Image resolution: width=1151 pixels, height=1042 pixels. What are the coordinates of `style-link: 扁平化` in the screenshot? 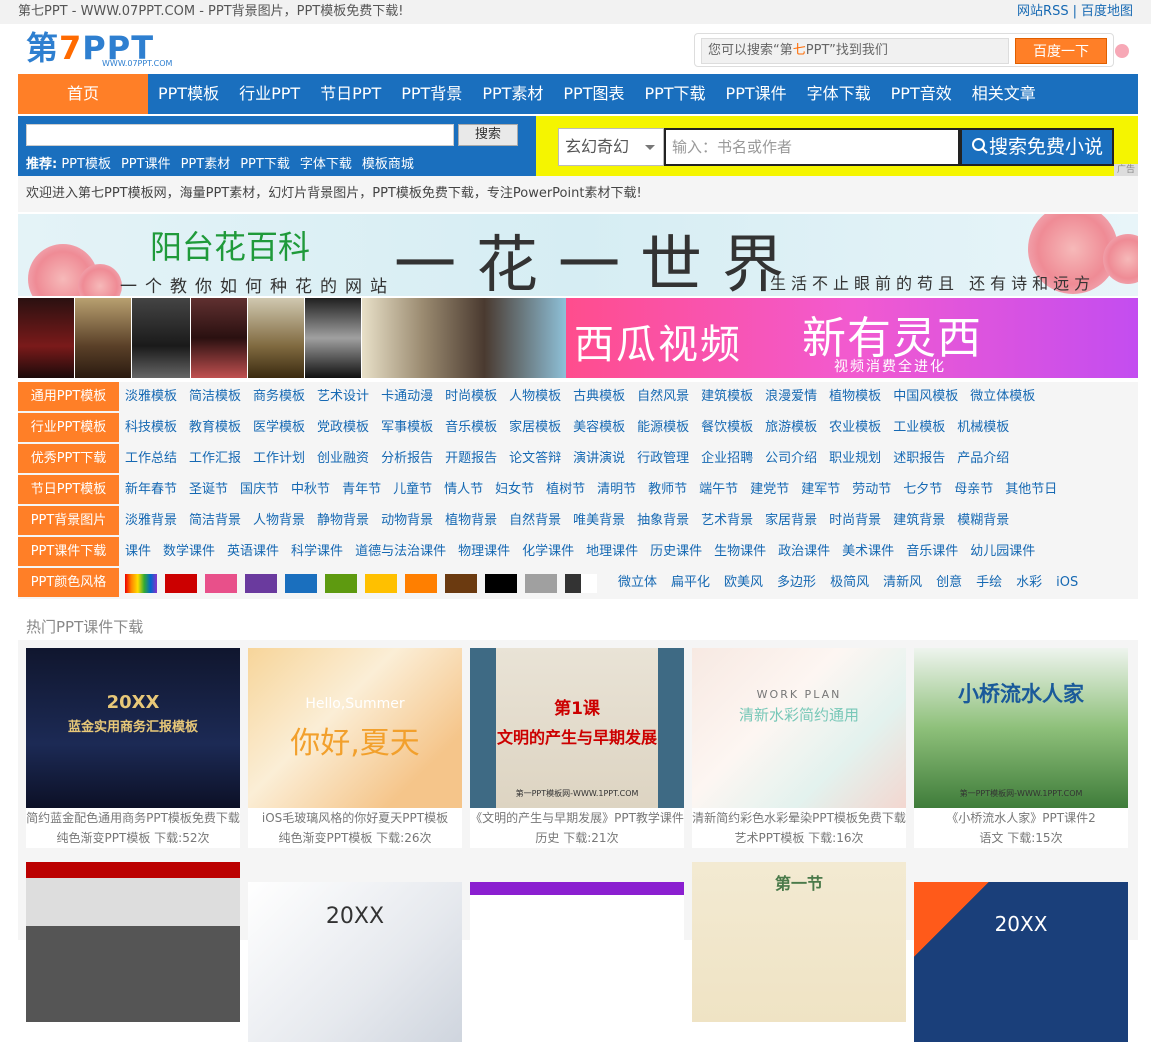 It's located at (690, 582).